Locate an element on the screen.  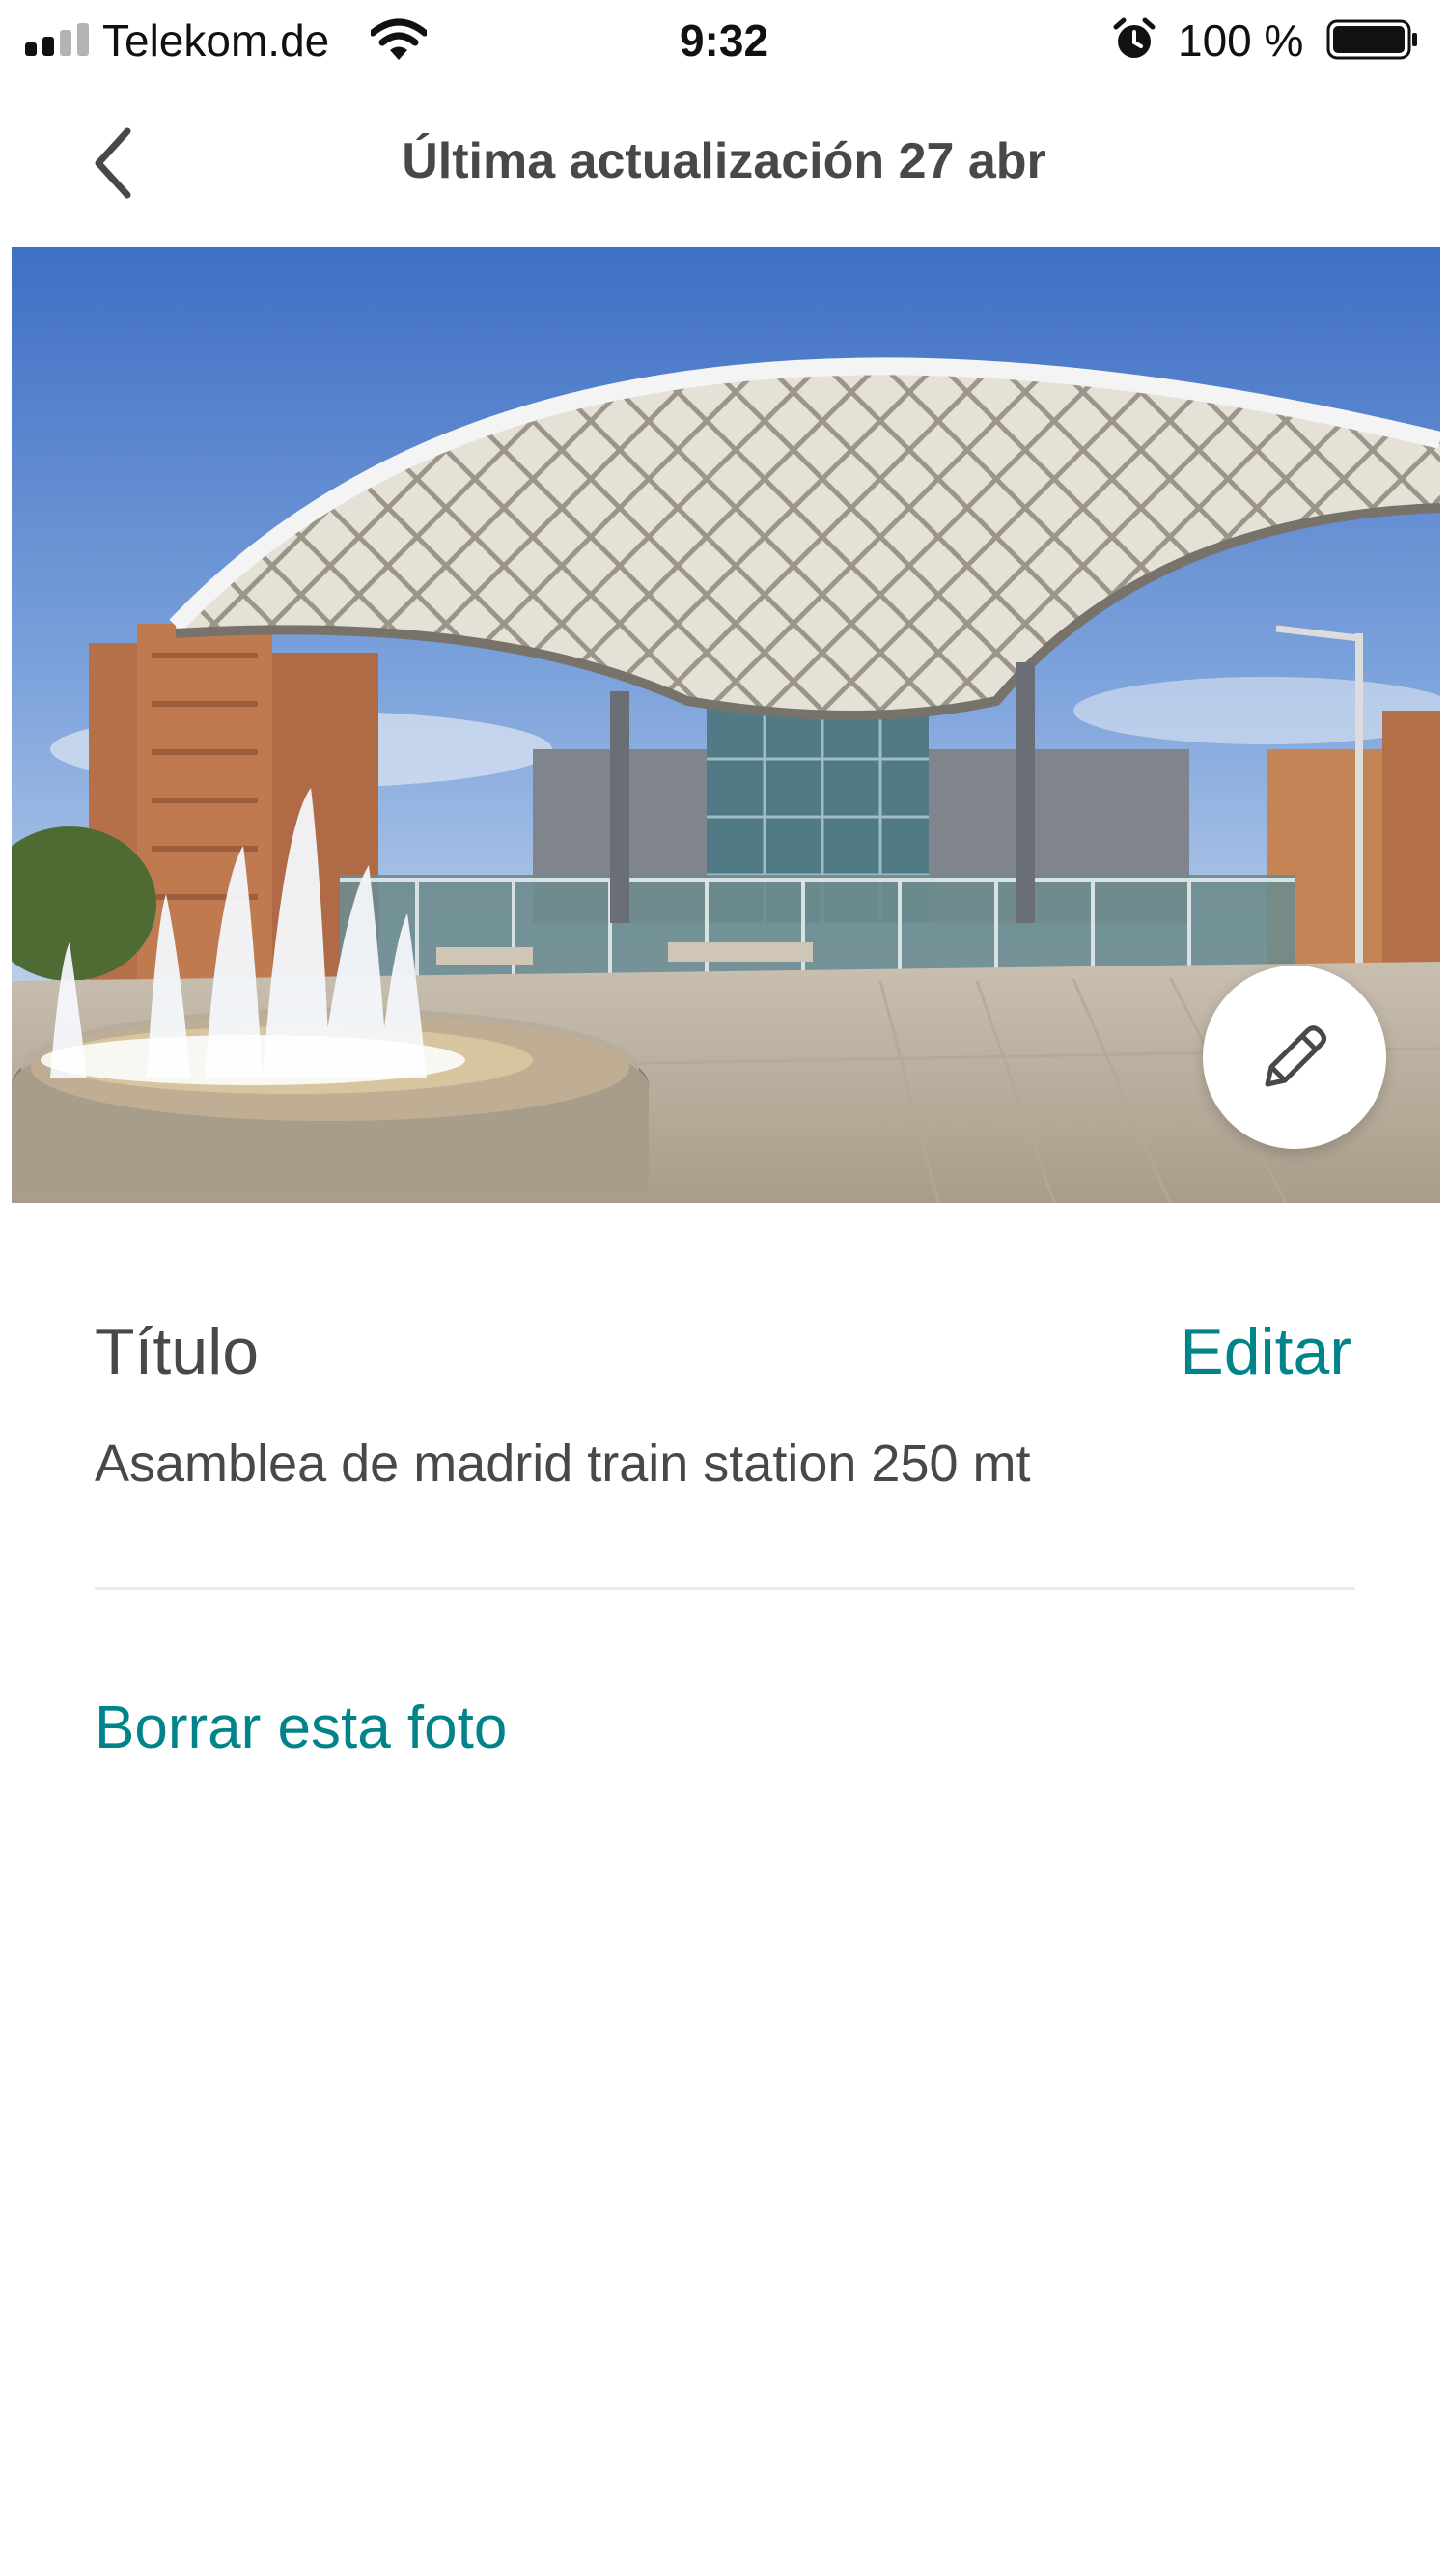
edit-photo-button is located at coordinates (1294, 1058).